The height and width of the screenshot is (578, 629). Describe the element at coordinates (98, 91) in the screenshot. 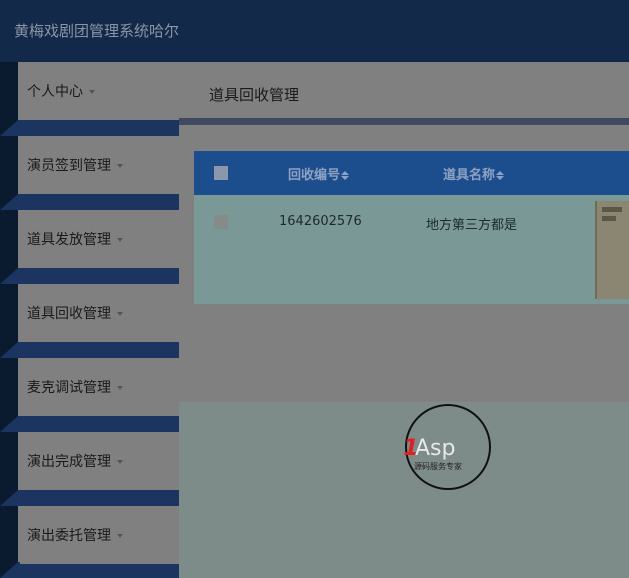

I see `sidebar-item-personal-center: 个人中心` at that location.